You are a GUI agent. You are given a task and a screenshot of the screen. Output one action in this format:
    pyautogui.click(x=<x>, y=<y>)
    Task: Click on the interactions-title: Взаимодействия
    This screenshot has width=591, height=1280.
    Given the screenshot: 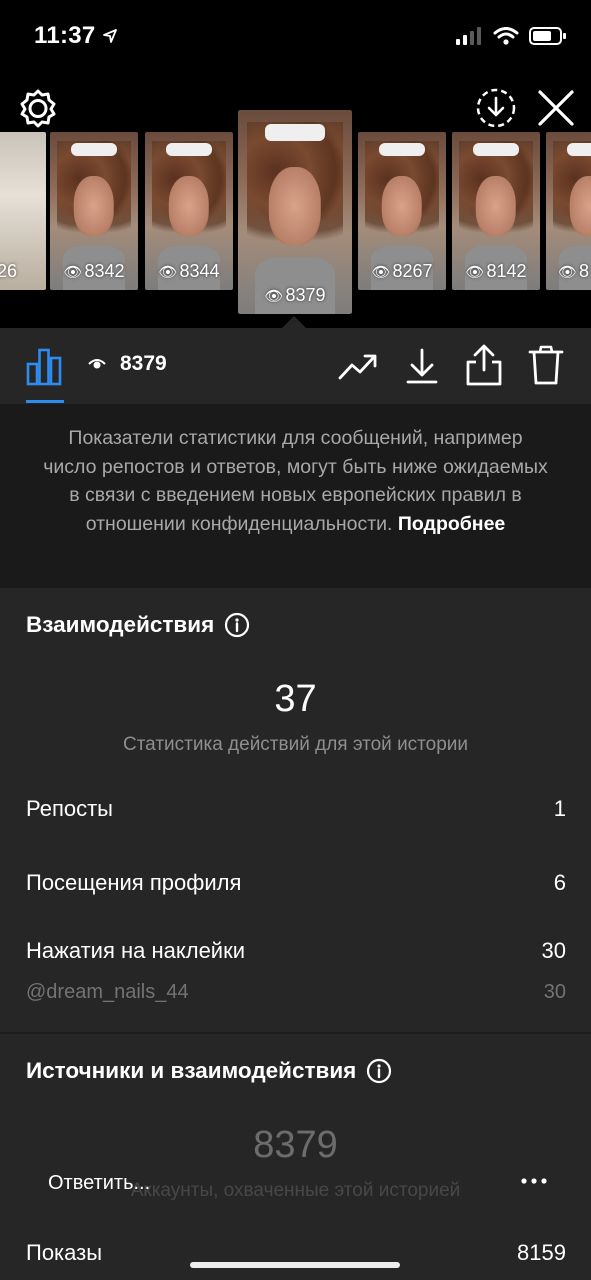 What is the action you would take?
    pyautogui.click(x=120, y=624)
    